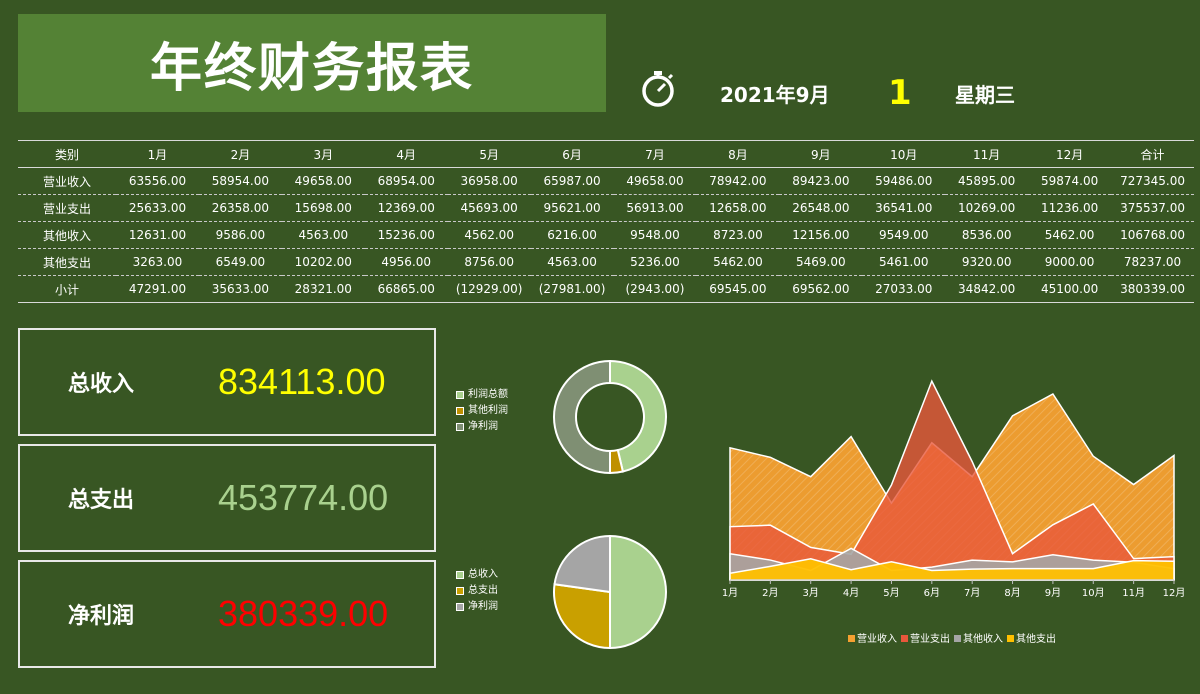 This screenshot has width=1200, height=694. I want to click on report-title: 年终财务报表, so click(311, 68).